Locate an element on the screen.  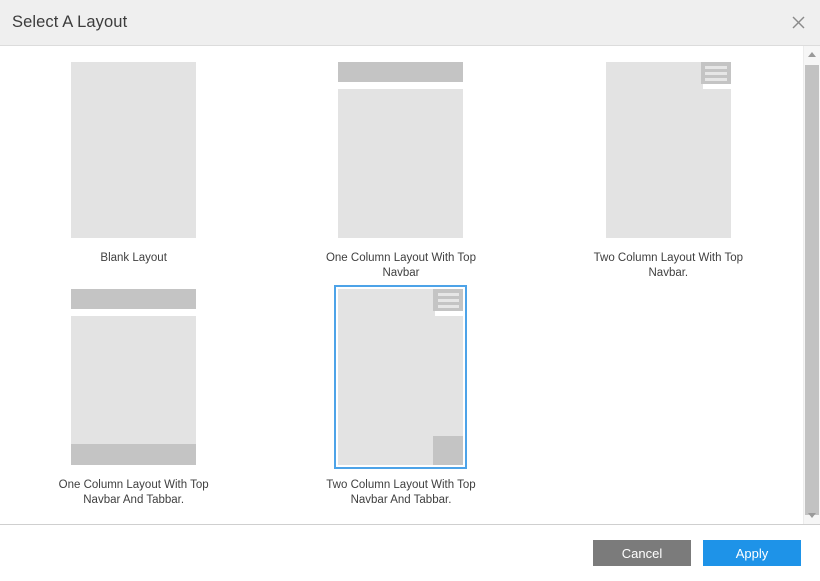
preview-right-tabbar-block is located at coordinates (448, 450).